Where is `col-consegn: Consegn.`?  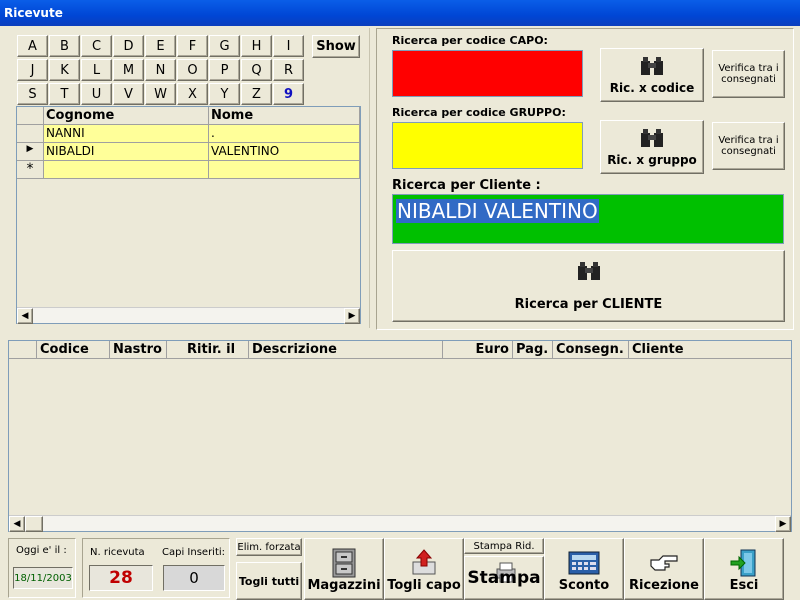
col-consegn: Consegn. is located at coordinates (591, 350).